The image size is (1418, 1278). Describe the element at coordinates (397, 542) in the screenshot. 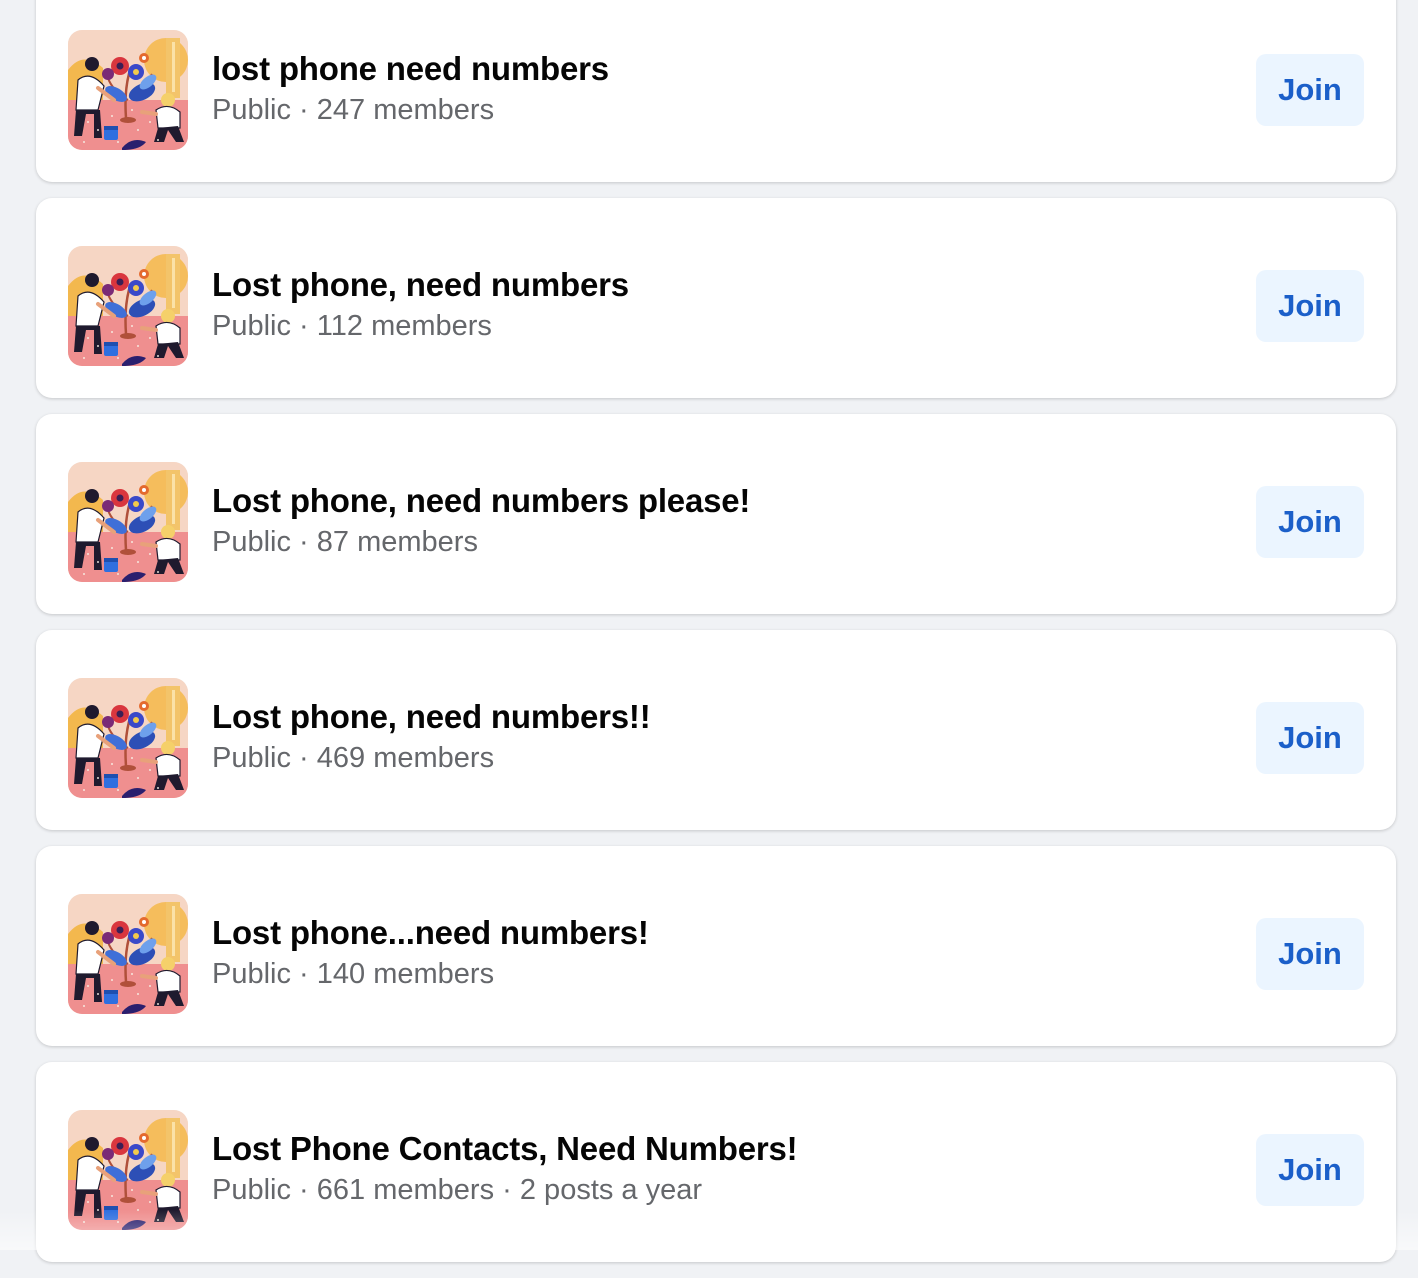

I see `group-member-count: 87 members` at that location.